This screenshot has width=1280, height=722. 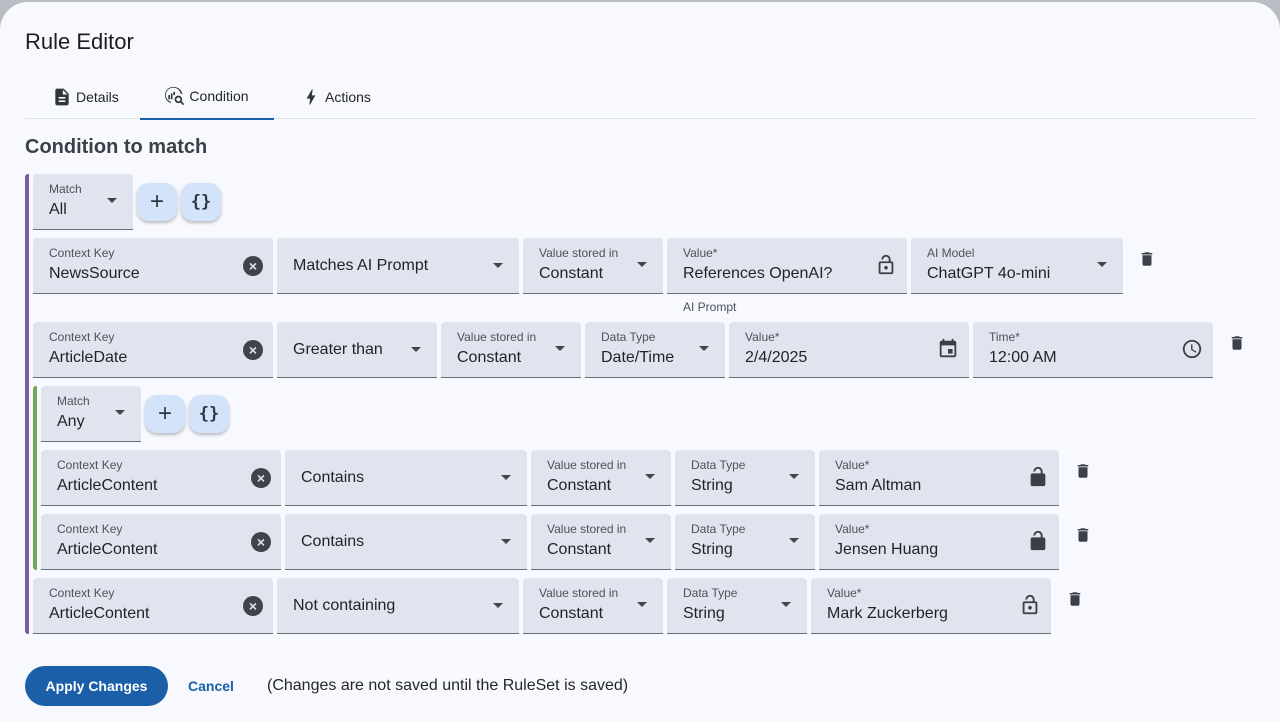 What do you see at coordinates (497, 337) in the screenshot?
I see `r2-stored-in-label: Value stored in` at bounding box center [497, 337].